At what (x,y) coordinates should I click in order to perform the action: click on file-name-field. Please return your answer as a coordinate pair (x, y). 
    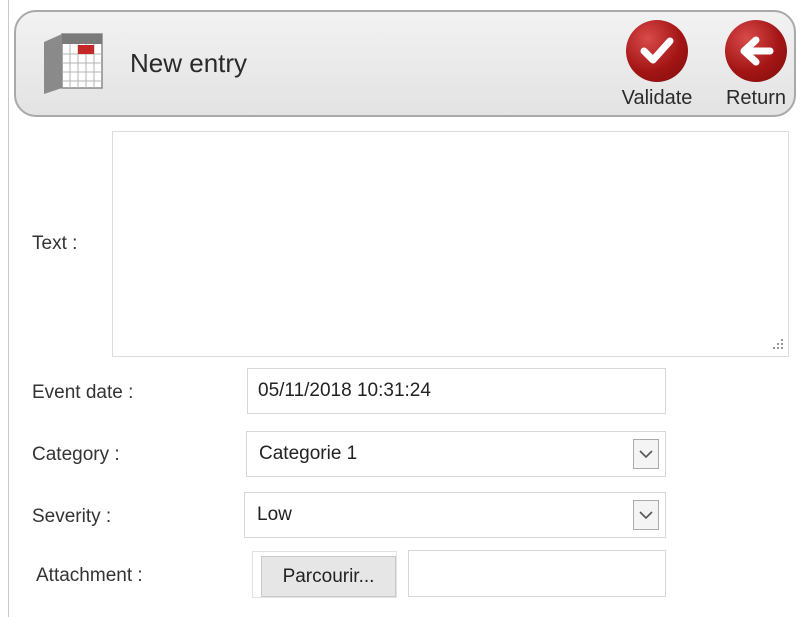
    Looking at the image, I should click on (537, 573).